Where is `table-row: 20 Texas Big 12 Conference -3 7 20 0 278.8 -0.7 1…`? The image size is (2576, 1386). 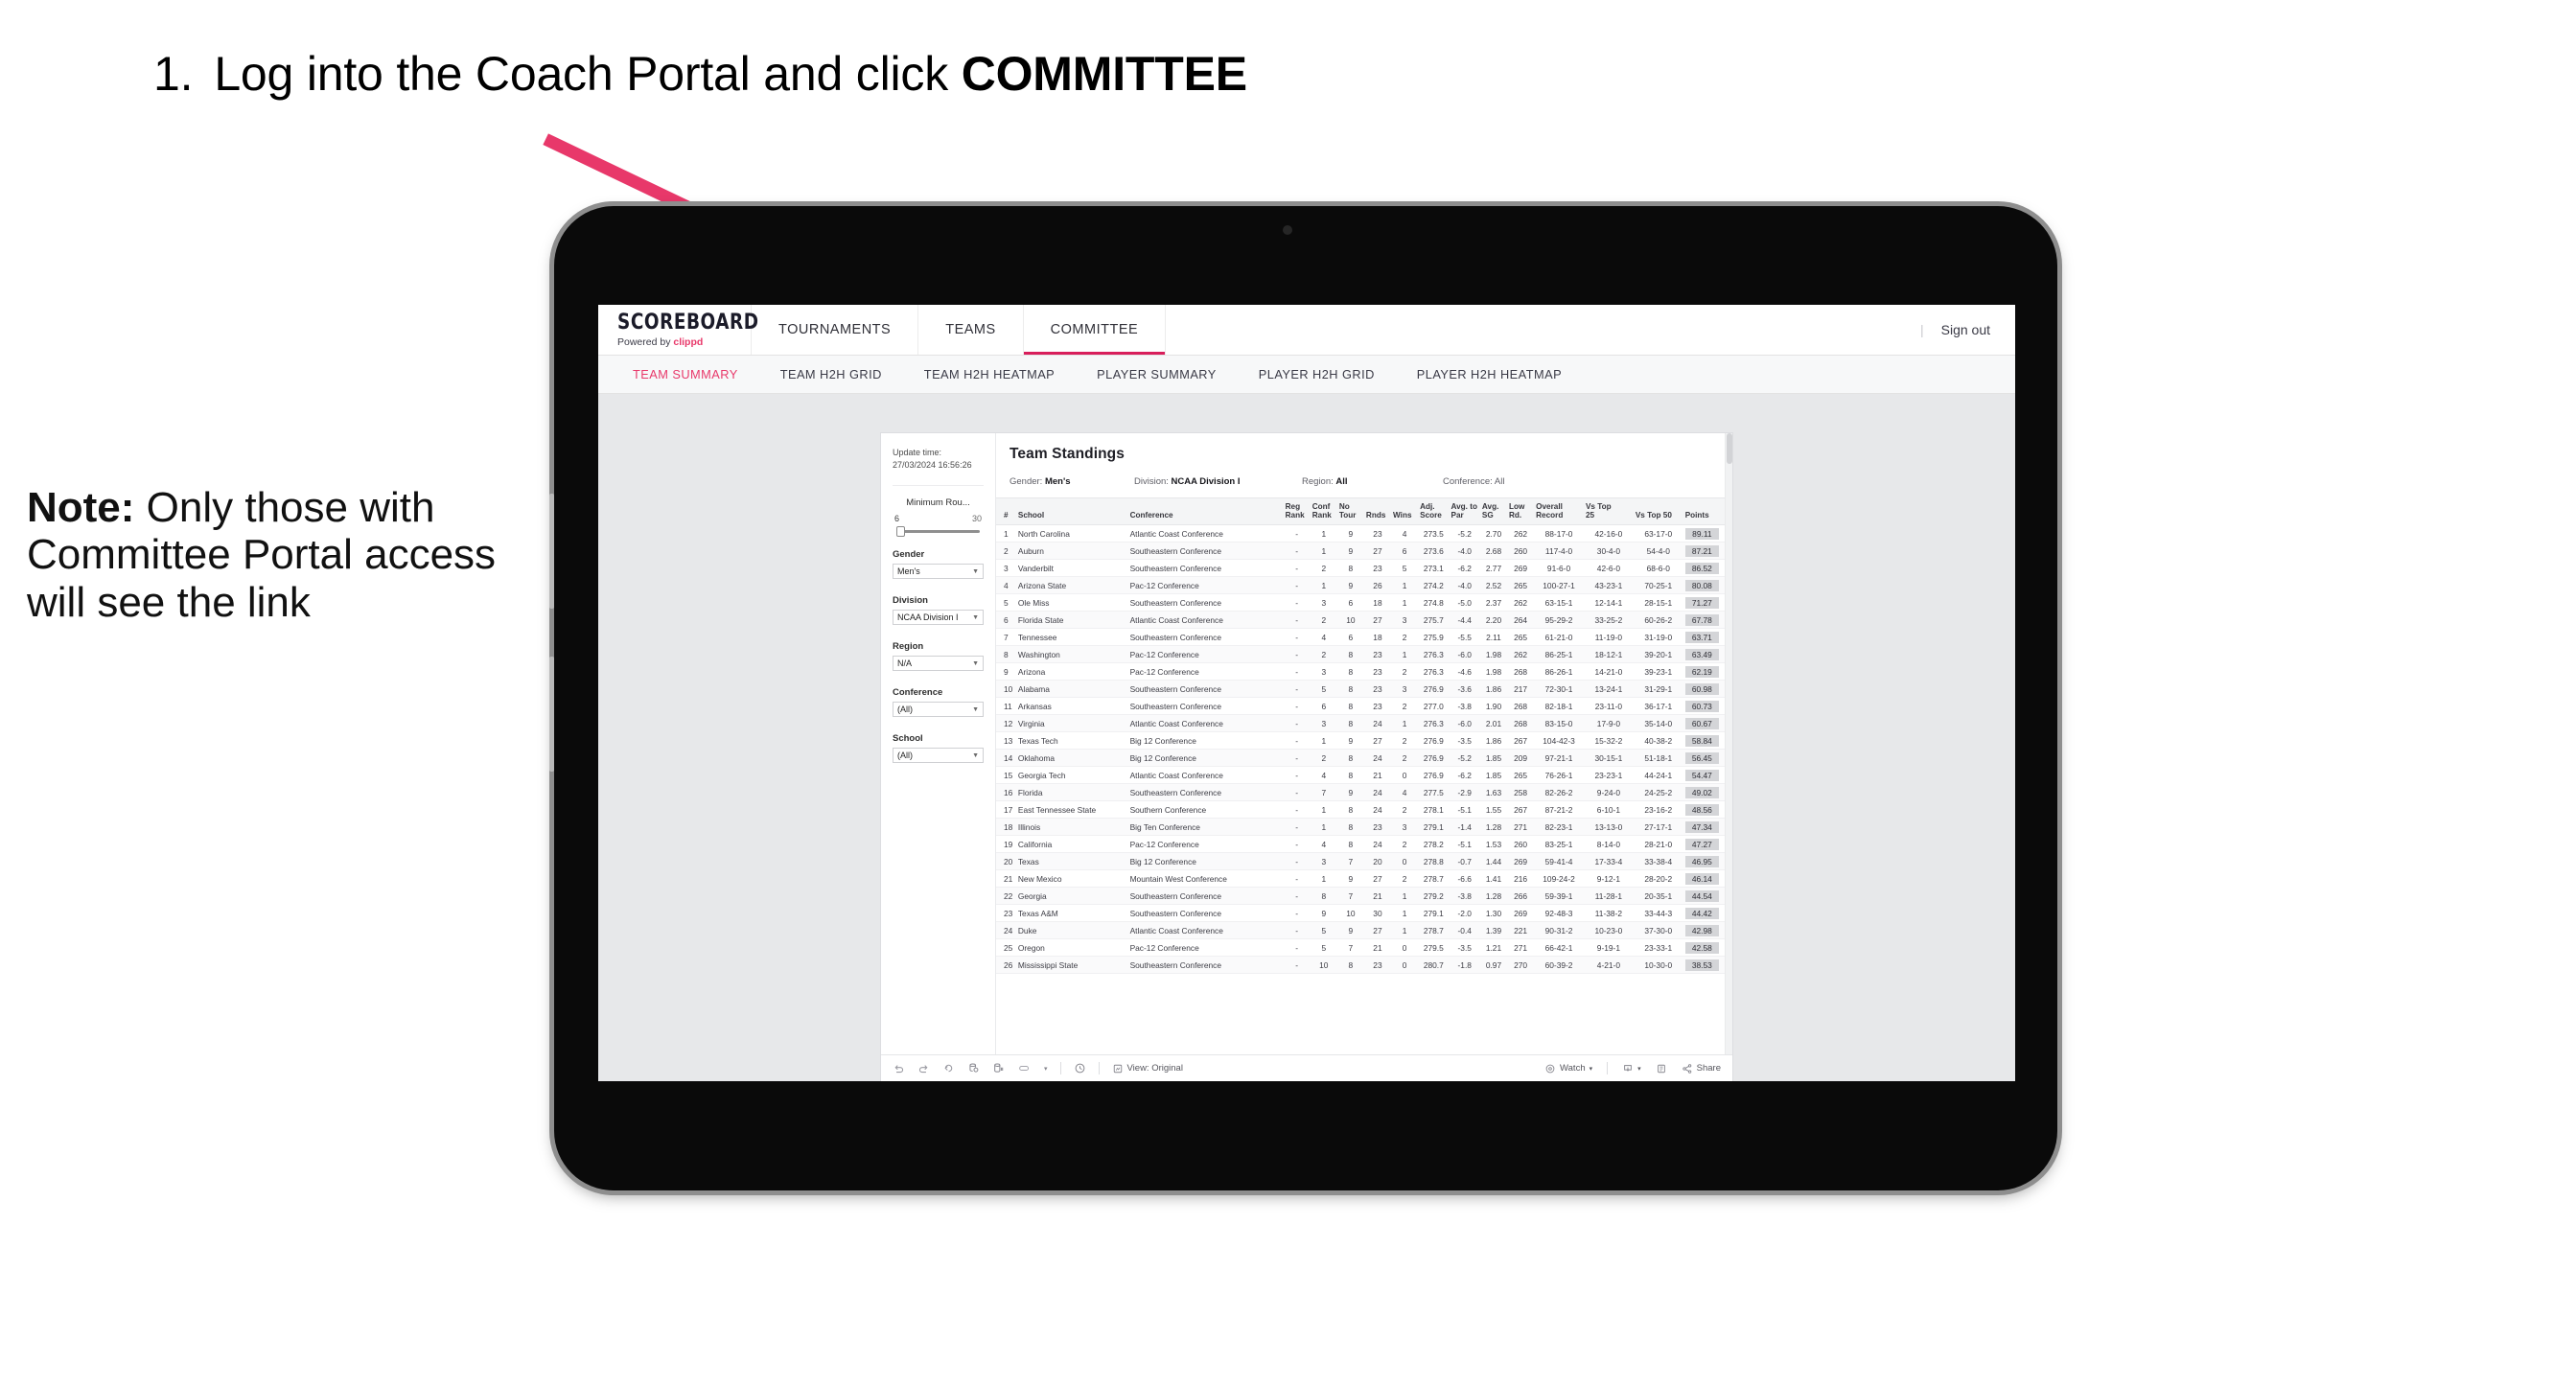
table-row: 20 Texas Big 12 Conference -3 7 20 0 278.8 -0.7 1… is located at coordinates (1361, 862).